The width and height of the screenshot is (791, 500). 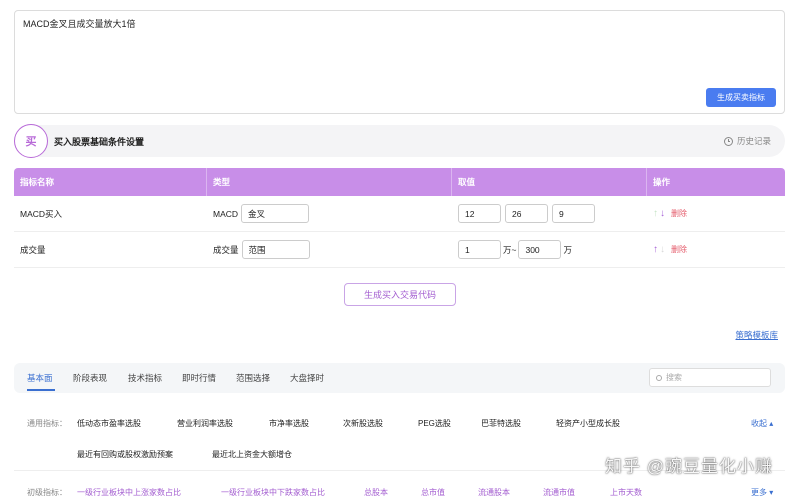 I want to click on common-indicator-item: 轻资产小型成长股, so click(x=588, y=423).